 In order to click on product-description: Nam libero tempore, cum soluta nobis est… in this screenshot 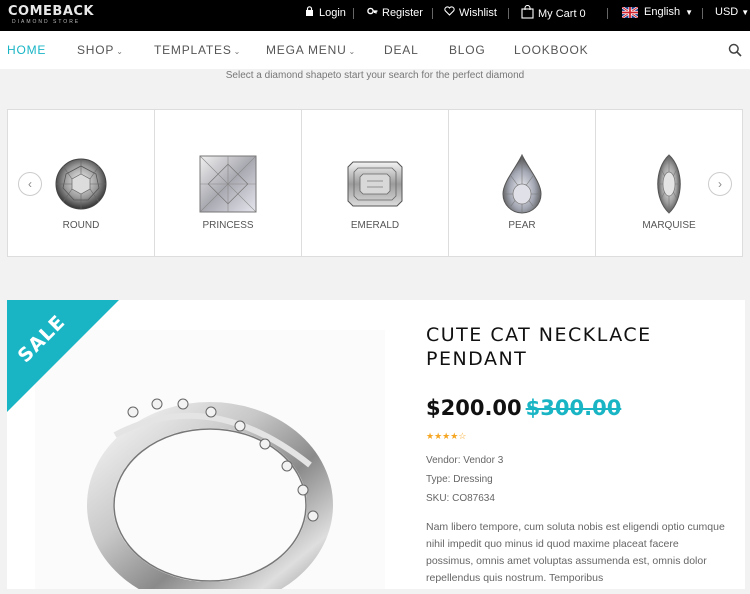, I will do `click(575, 552)`.